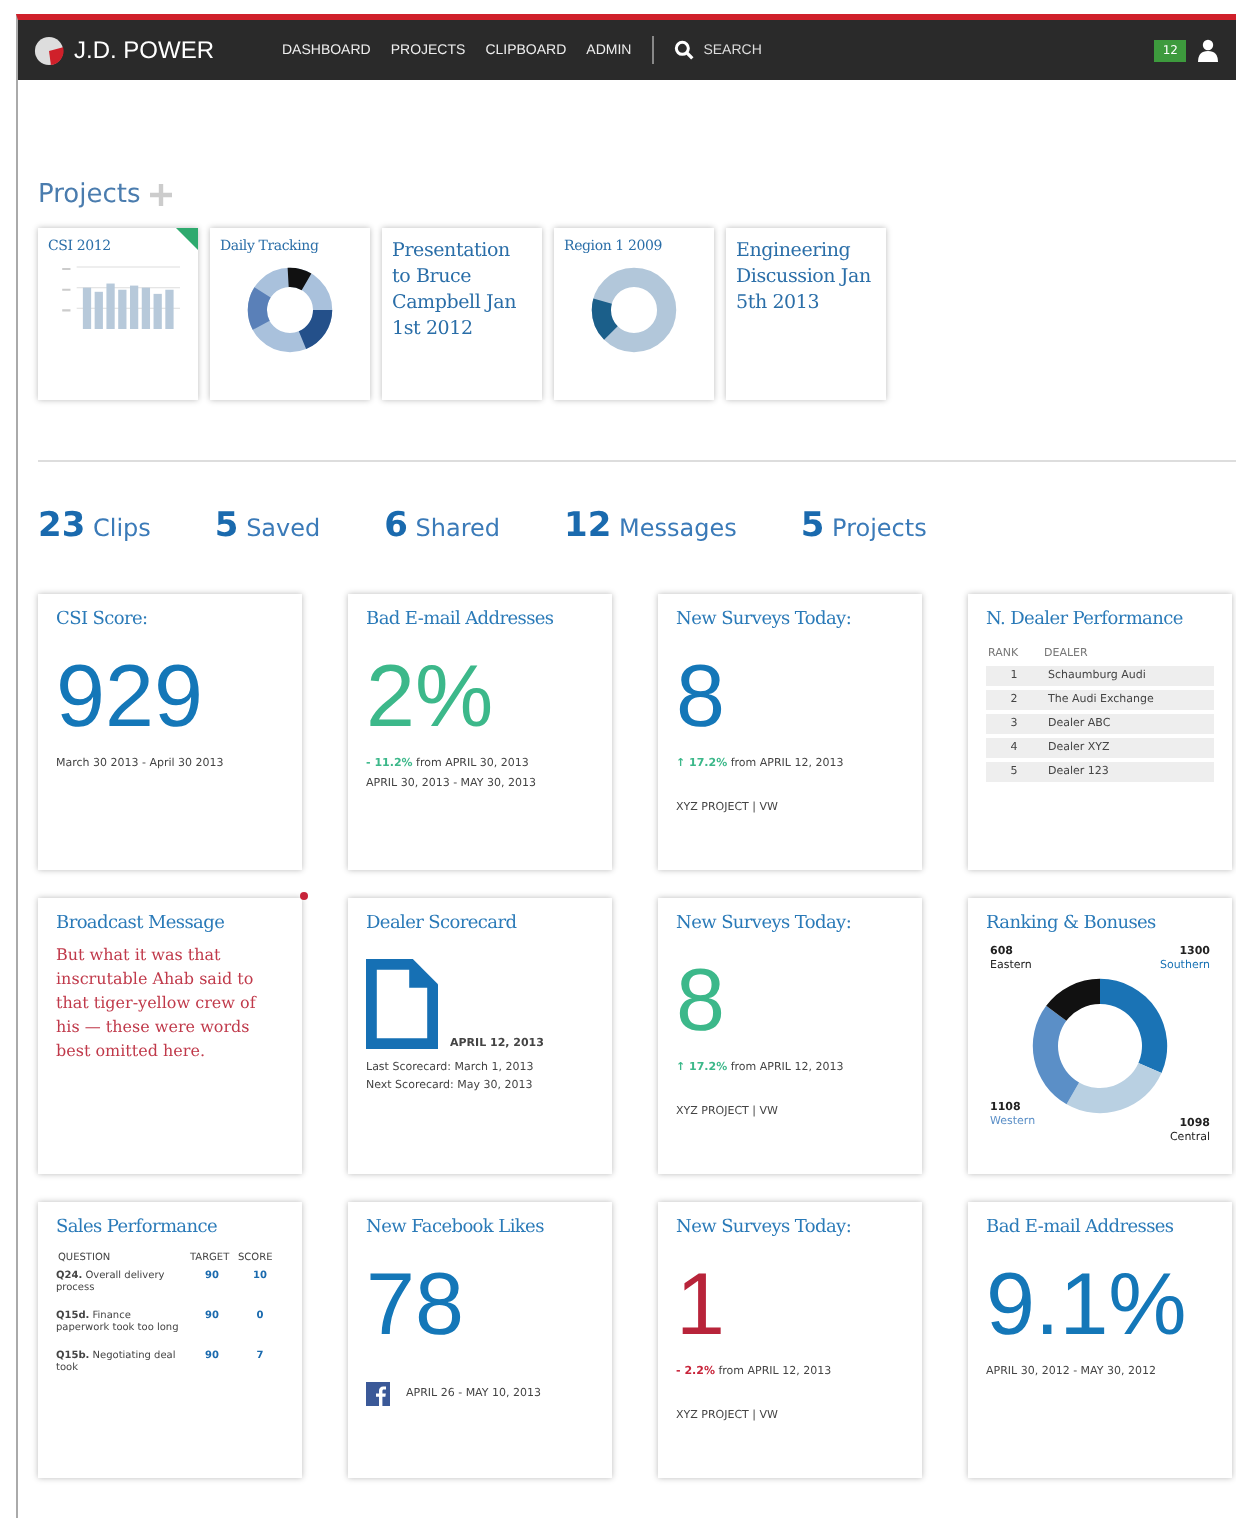  Describe the element at coordinates (634, 310) in the screenshot. I see `ring-chart-thumbnail-drawing` at that location.